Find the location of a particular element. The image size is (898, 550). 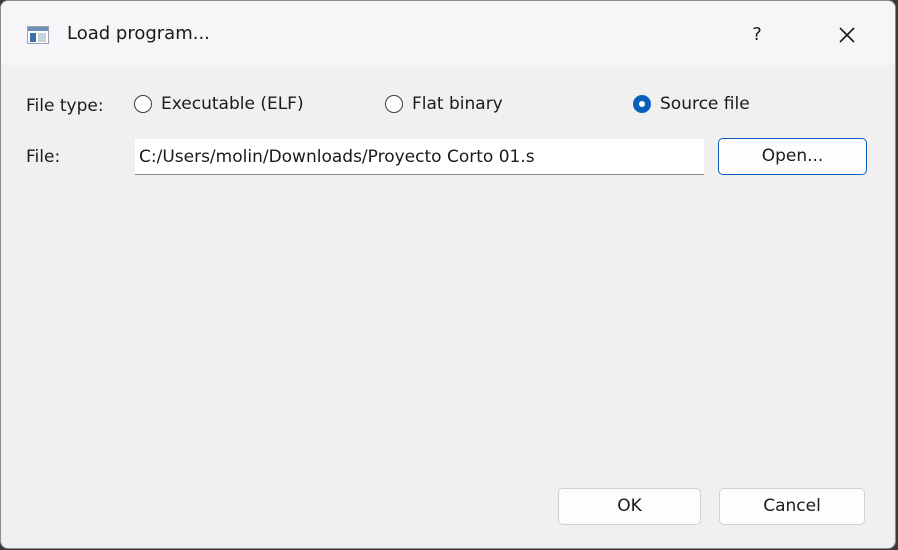

radio-executable-elf-label: Executable (ELF) is located at coordinates (232, 104).